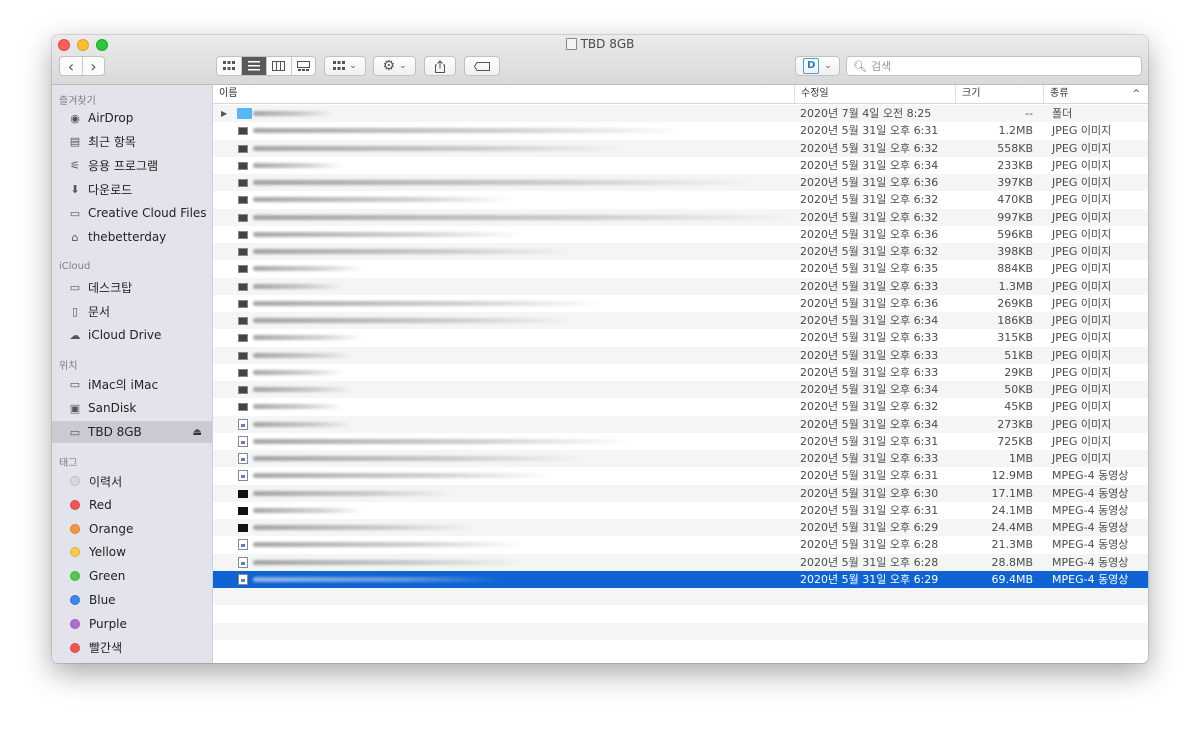  Describe the element at coordinates (1015, 182) in the screenshot. I see `file-size: 397KB` at that location.